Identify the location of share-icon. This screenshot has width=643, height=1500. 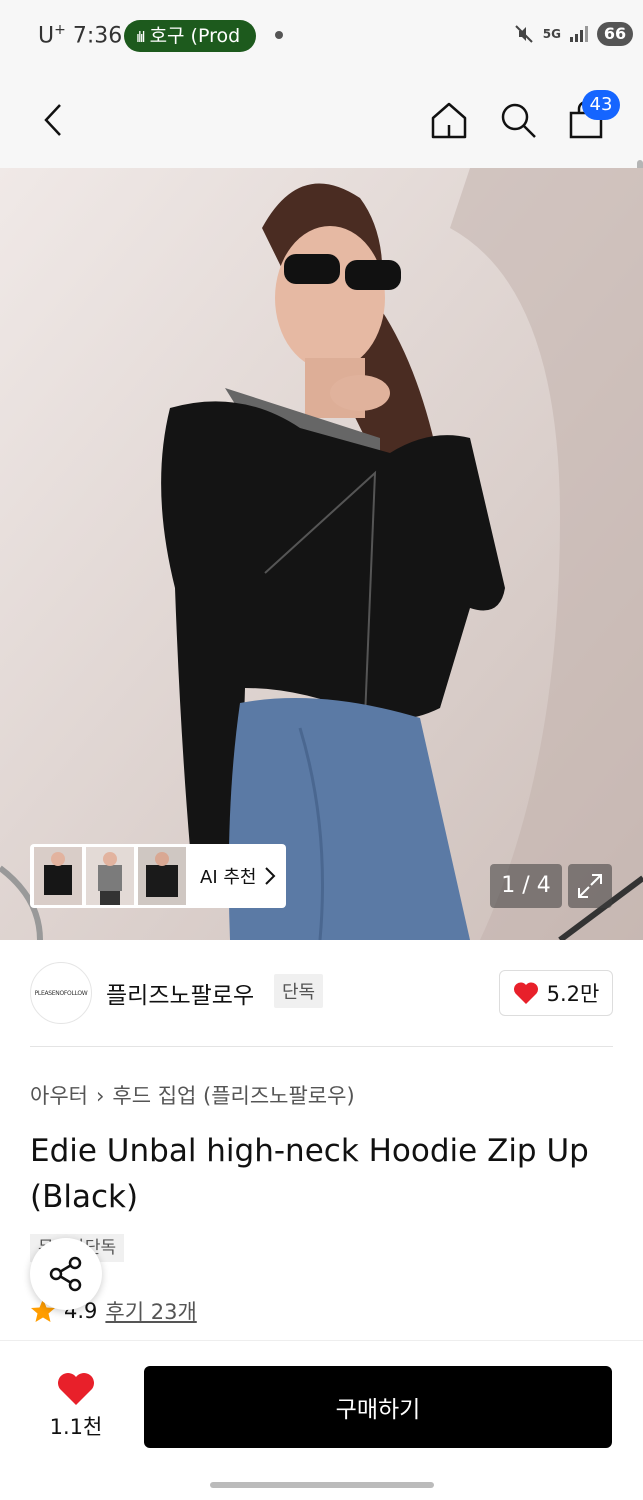
(65, 1274).